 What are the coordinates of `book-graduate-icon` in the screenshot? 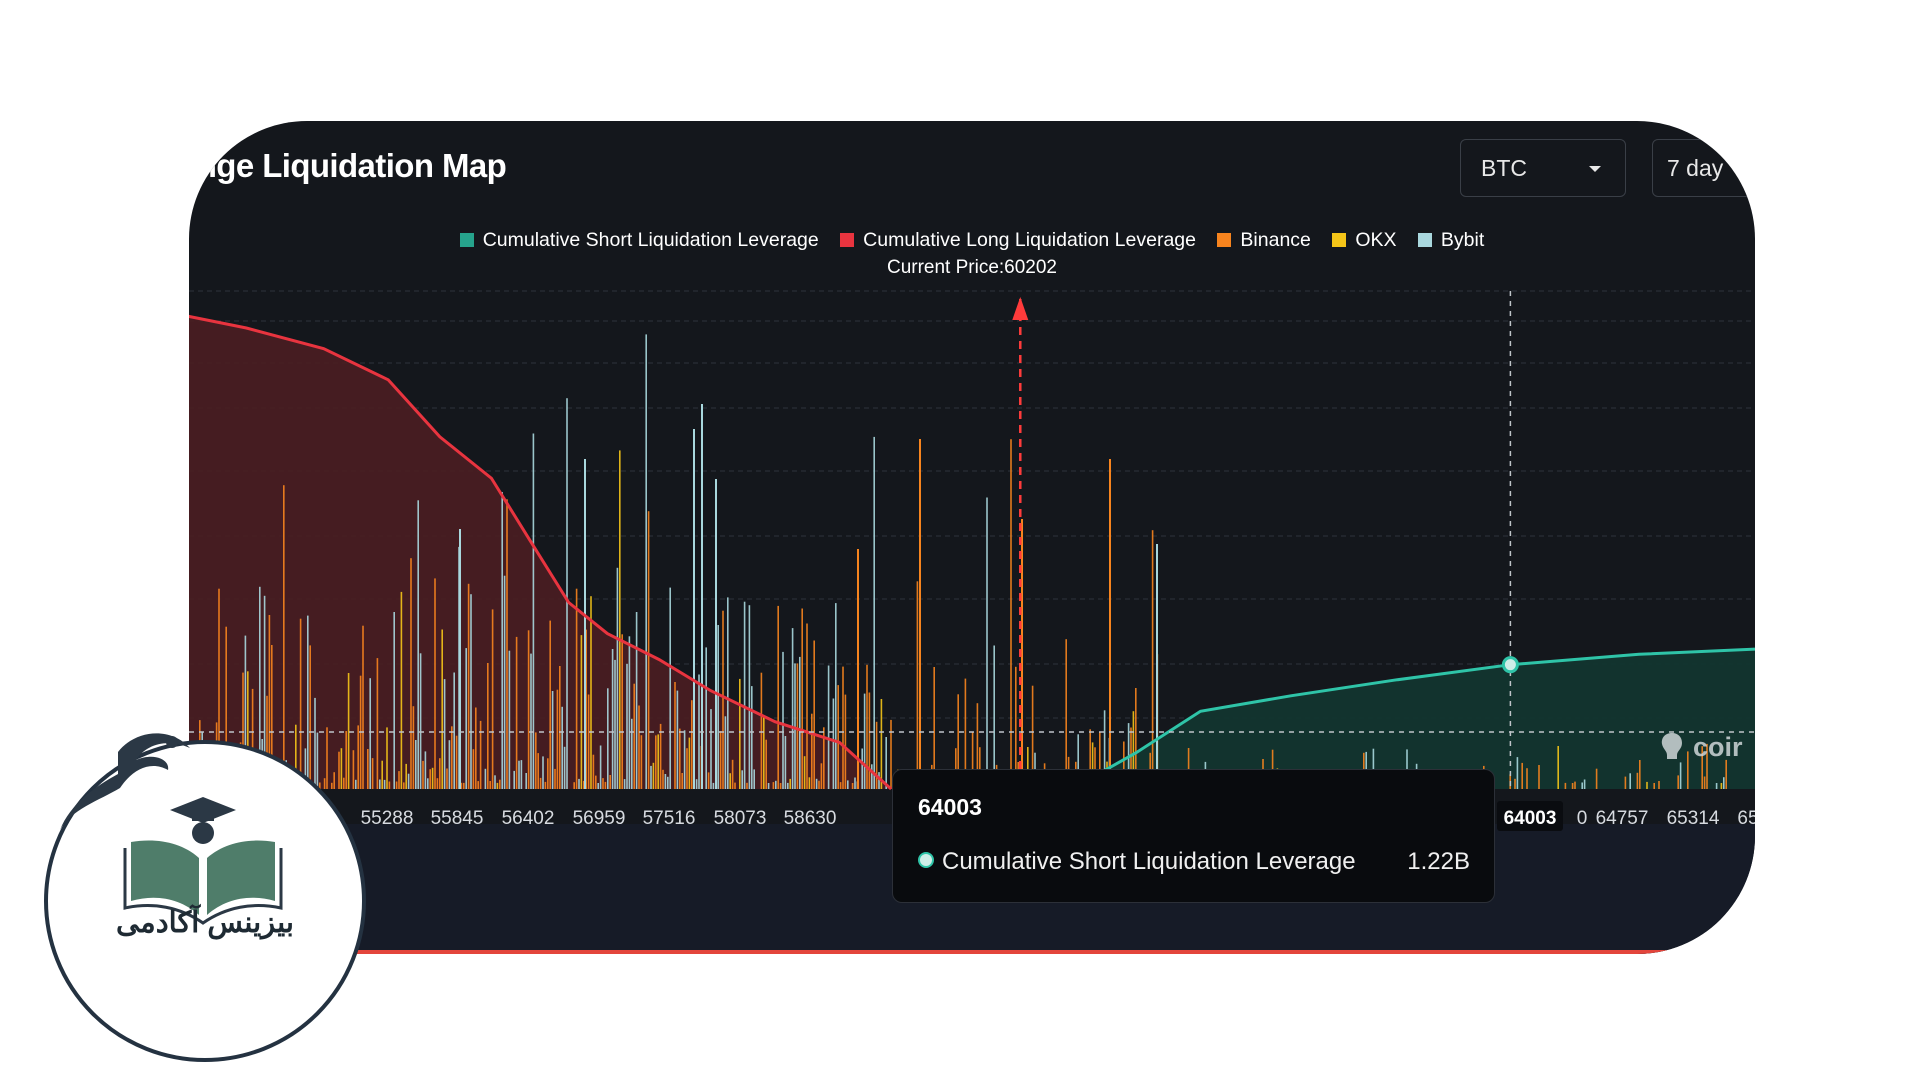 It's located at (203, 861).